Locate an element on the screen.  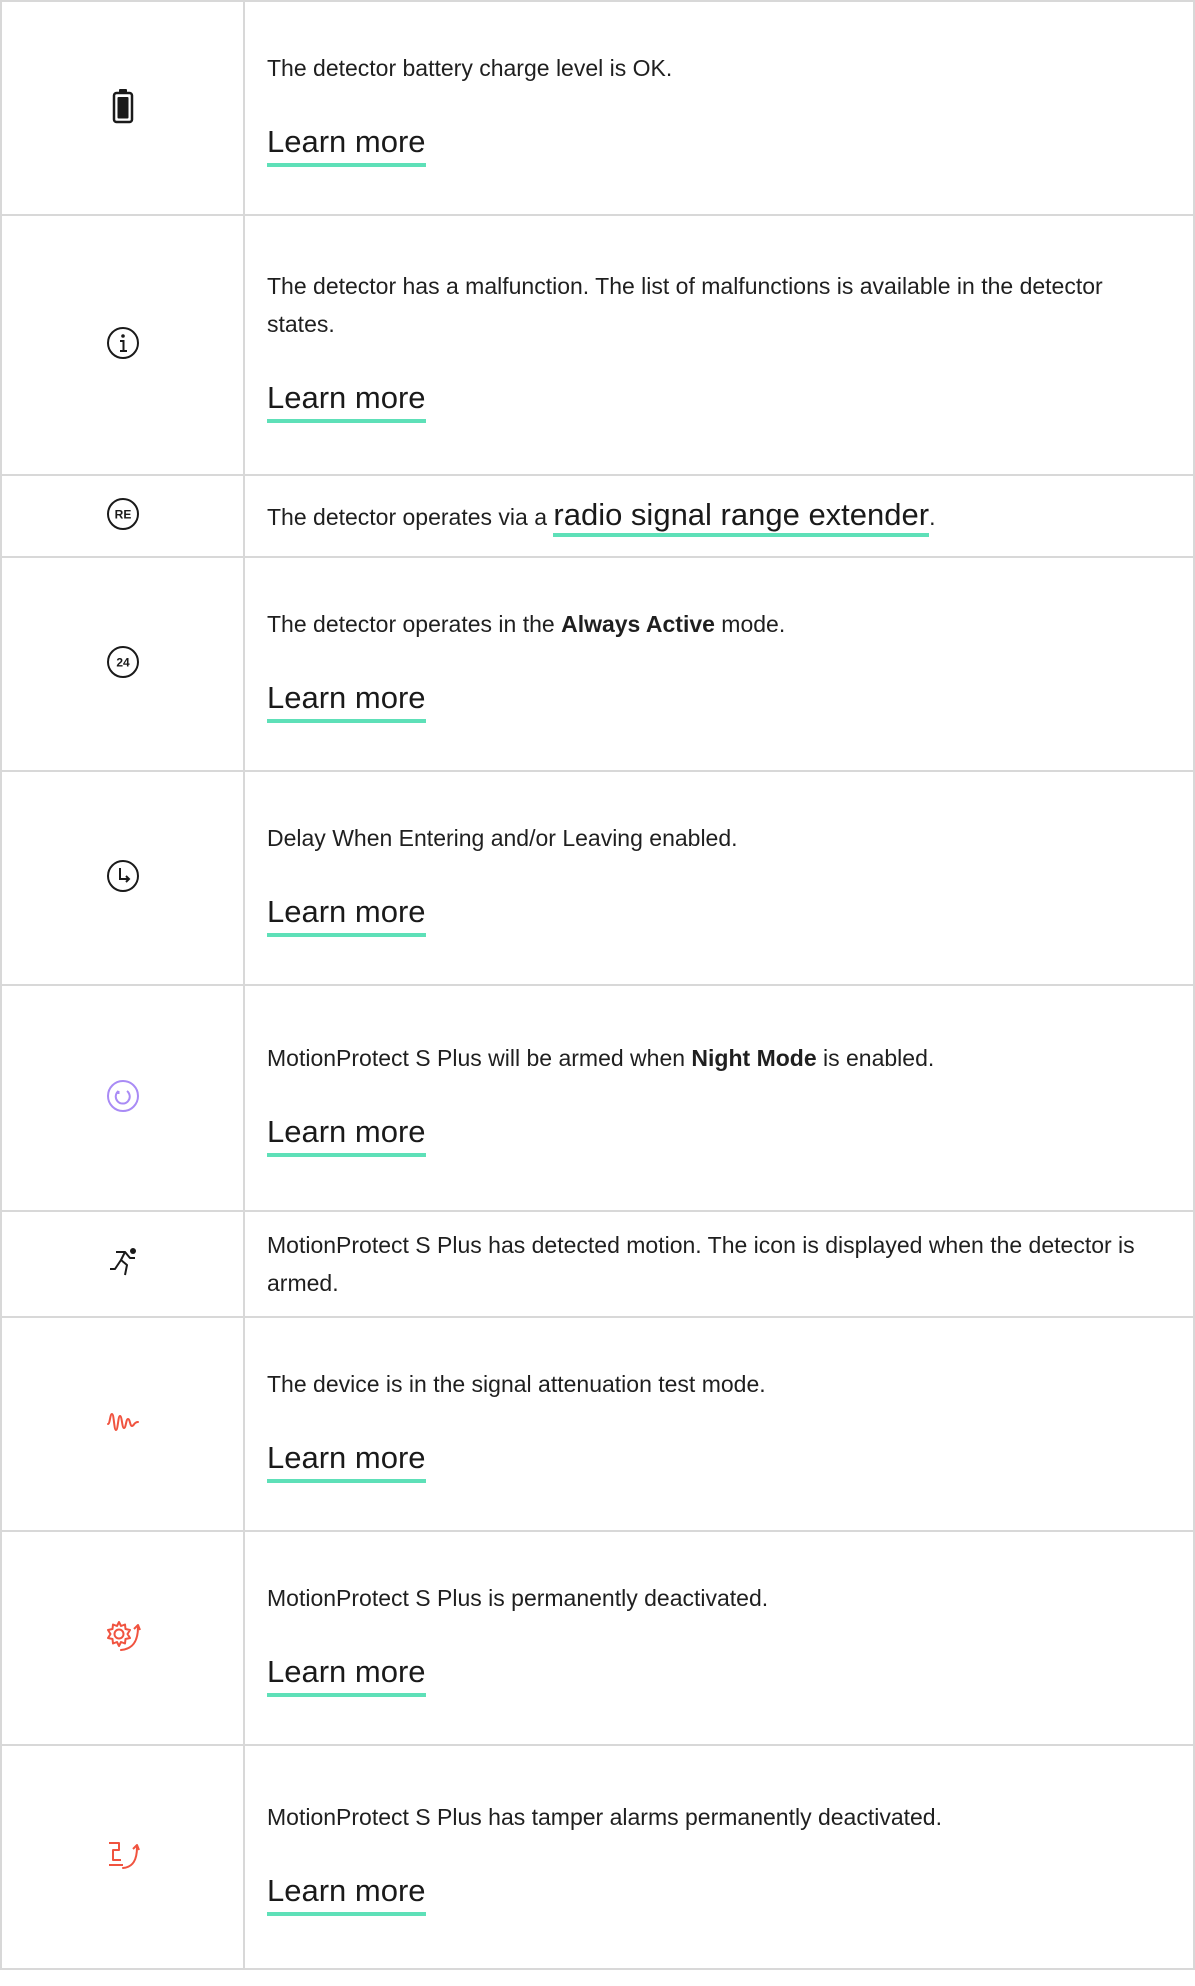
always-active-icon: 24 is located at coordinates (123, 662).